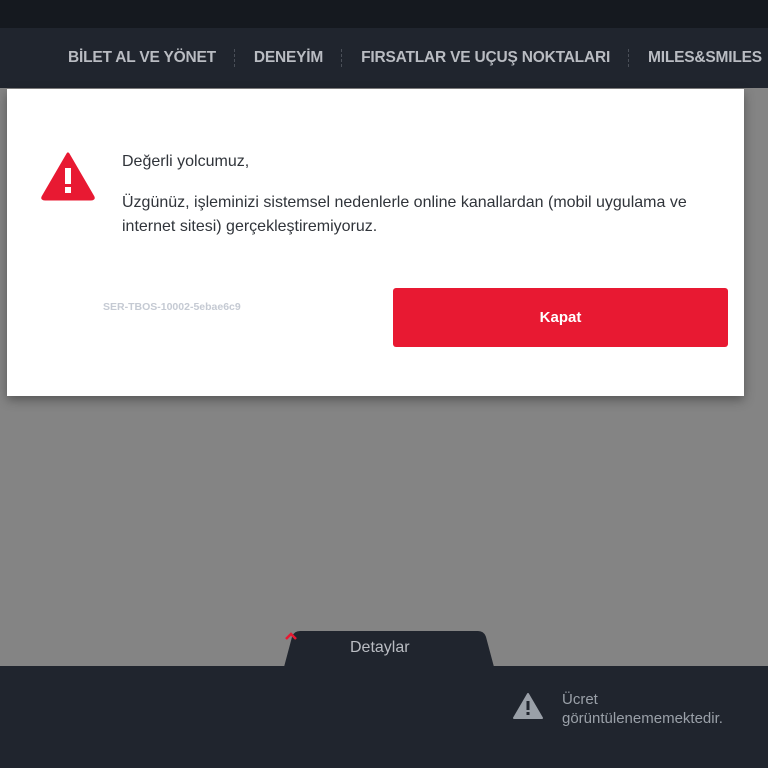 This screenshot has height=768, width=768. What do you see at coordinates (380, 647) in the screenshot?
I see `details-label: Detaylar` at bounding box center [380, 647].